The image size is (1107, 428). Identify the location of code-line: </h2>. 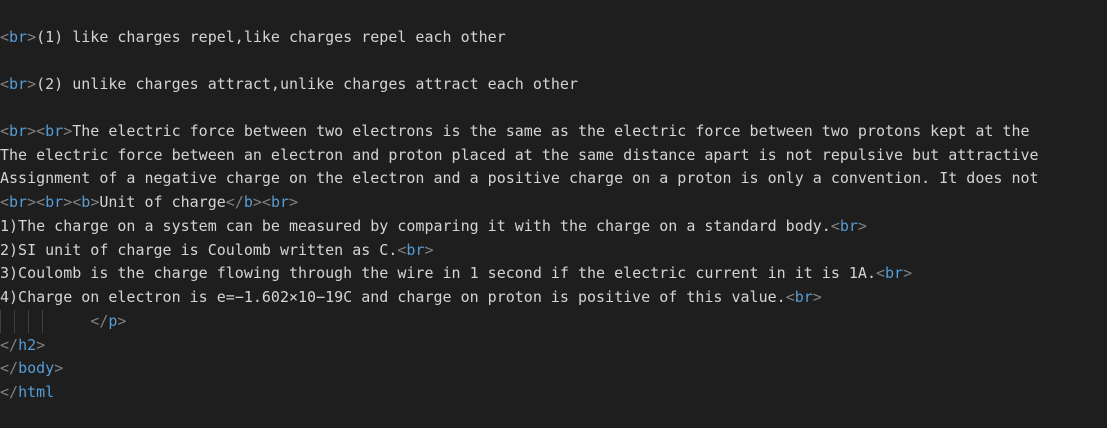
(553, 345).